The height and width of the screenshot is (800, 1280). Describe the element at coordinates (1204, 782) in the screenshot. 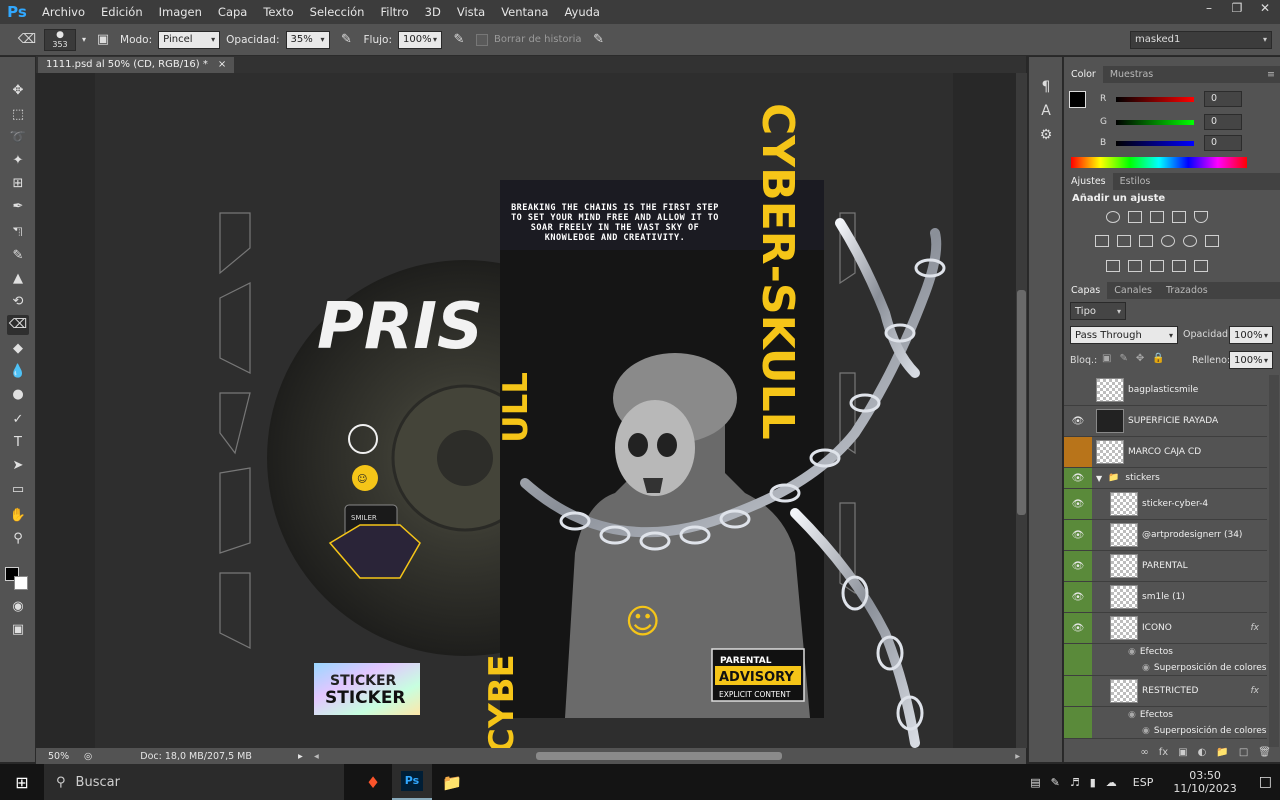

I see `clock: 03:50 11/10/2023` at that location.